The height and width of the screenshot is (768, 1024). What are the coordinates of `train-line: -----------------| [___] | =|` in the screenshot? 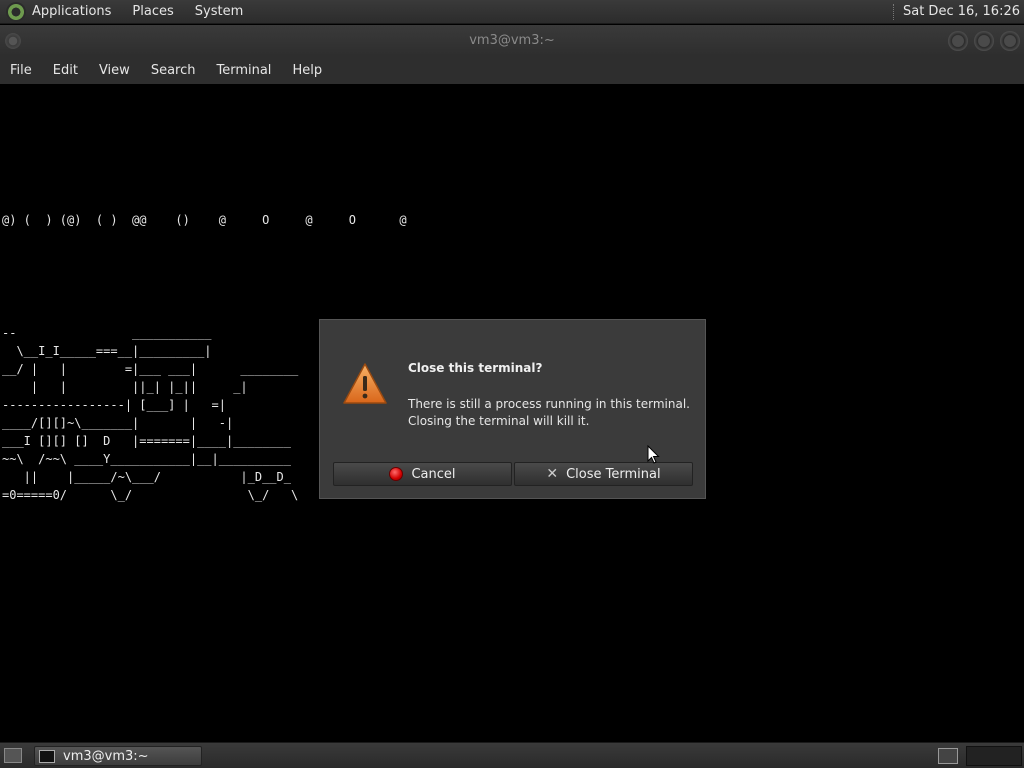 It's located at (114, 405).